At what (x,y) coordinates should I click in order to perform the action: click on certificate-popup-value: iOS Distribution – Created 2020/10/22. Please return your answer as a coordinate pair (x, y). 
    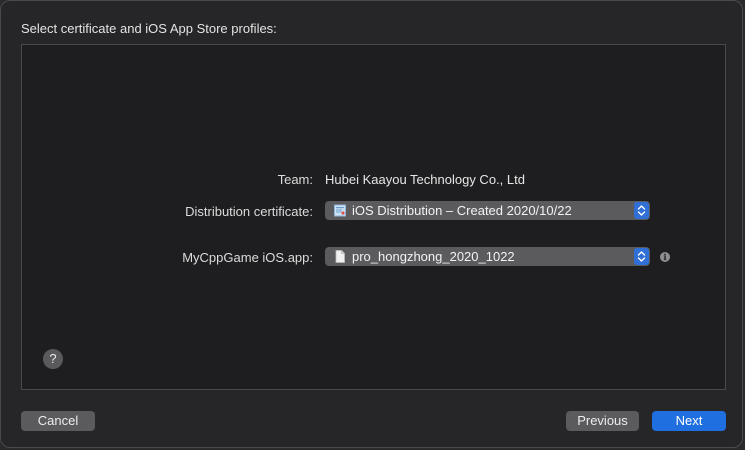
    Looking at the image, I should click on (462, 210).